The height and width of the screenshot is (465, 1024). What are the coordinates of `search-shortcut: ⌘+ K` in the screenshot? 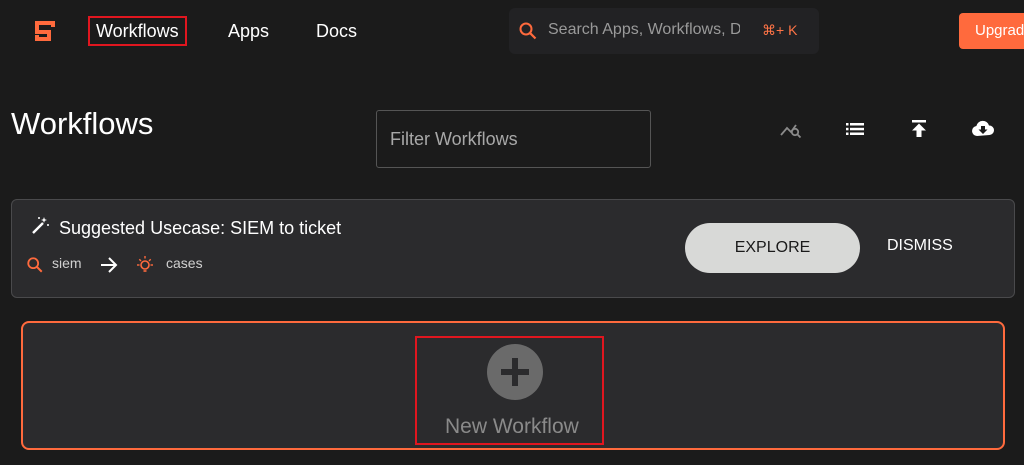 It's located at (780, 30).